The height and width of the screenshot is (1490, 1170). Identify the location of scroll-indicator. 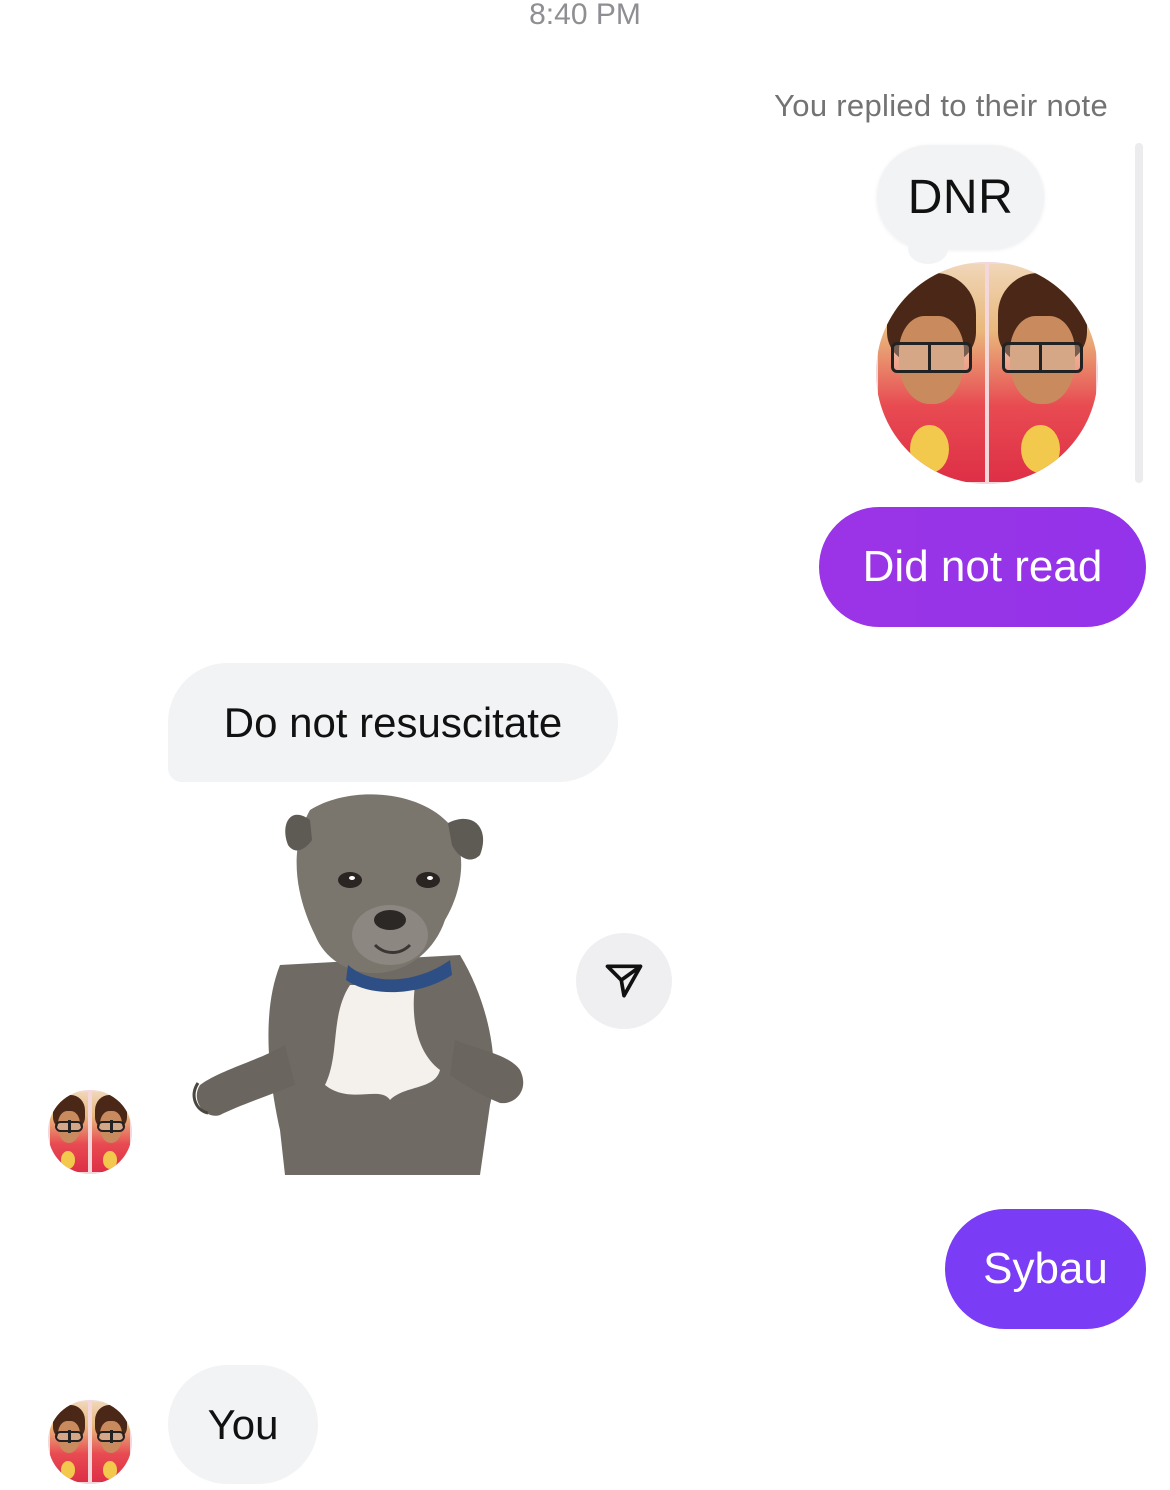
(1139, 313).